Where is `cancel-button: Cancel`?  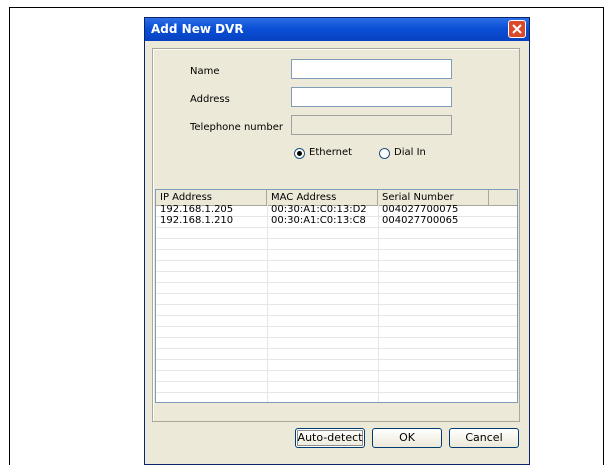
cancel-button: Cancel is located at coordinates (484, 438).